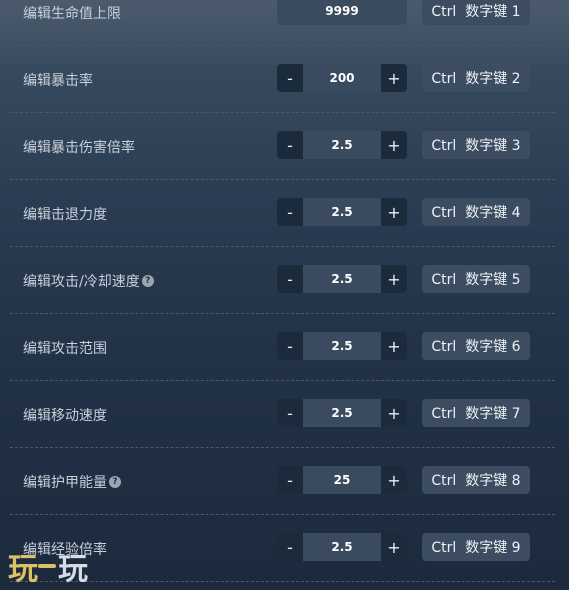 Image resolution: width=569 pixels, height=590 pixels. Describe the element at coordinates (476, 547) in the screenshot. I see `hotkey-button: Ctrl 数字键 9` at that location.